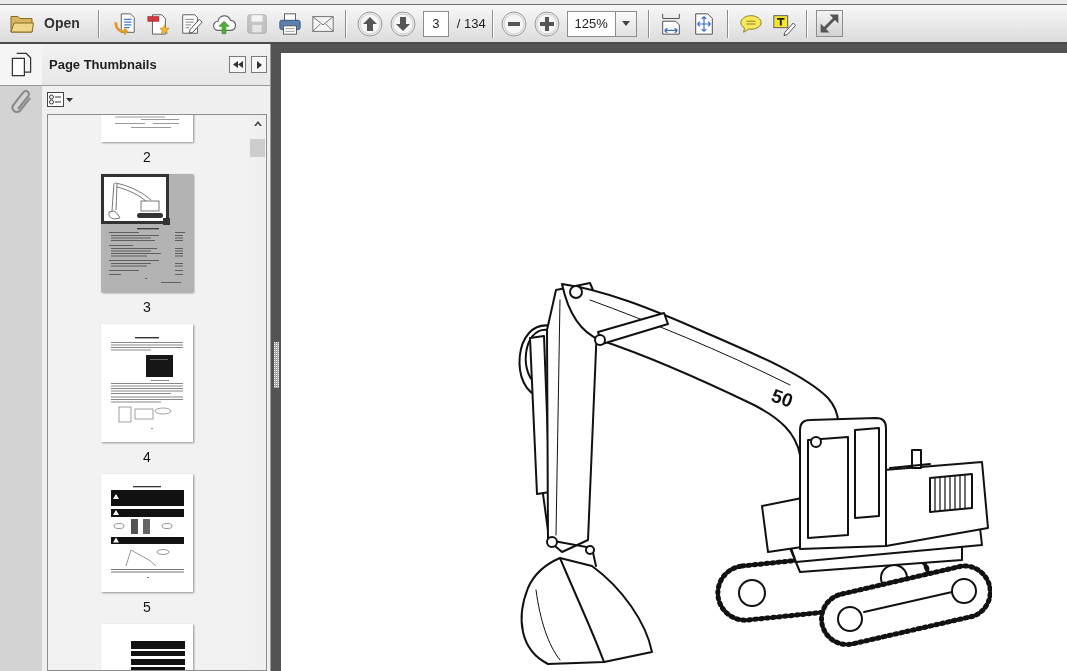 This screenshot has width=1067, height=671. What do you see at coordinates (147, 457) in the screenshot?
I see `page-number-label: 4` at bounding box center [147, 457].